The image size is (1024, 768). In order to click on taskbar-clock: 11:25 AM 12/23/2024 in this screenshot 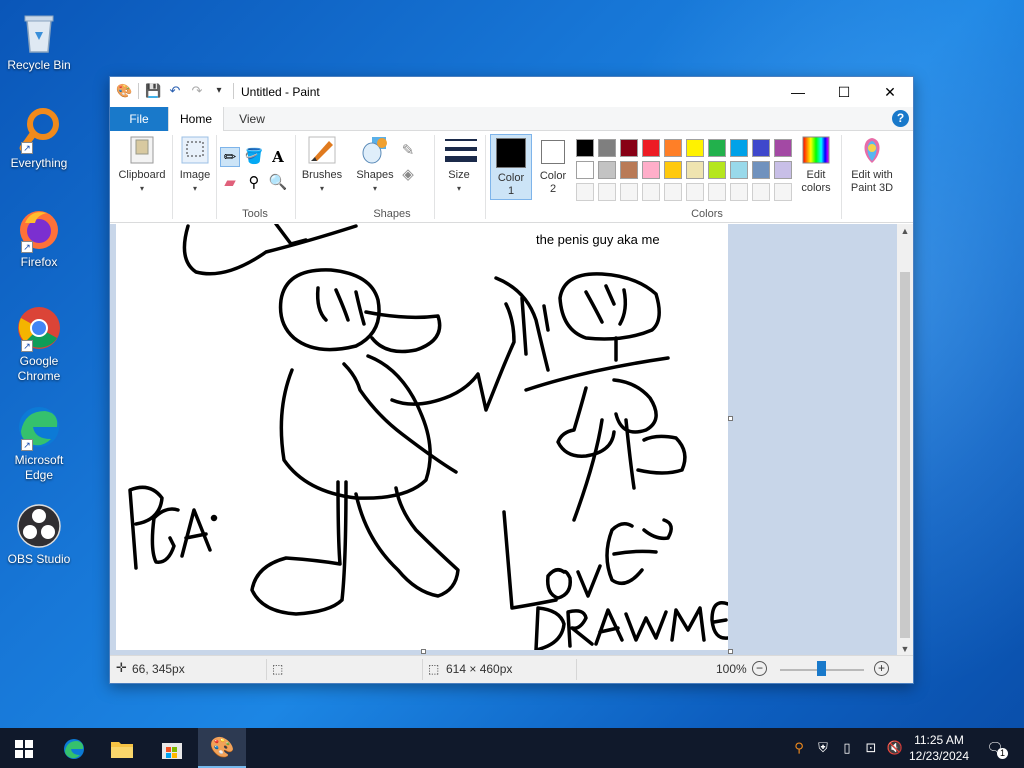, I will do `click(939, 748)`.